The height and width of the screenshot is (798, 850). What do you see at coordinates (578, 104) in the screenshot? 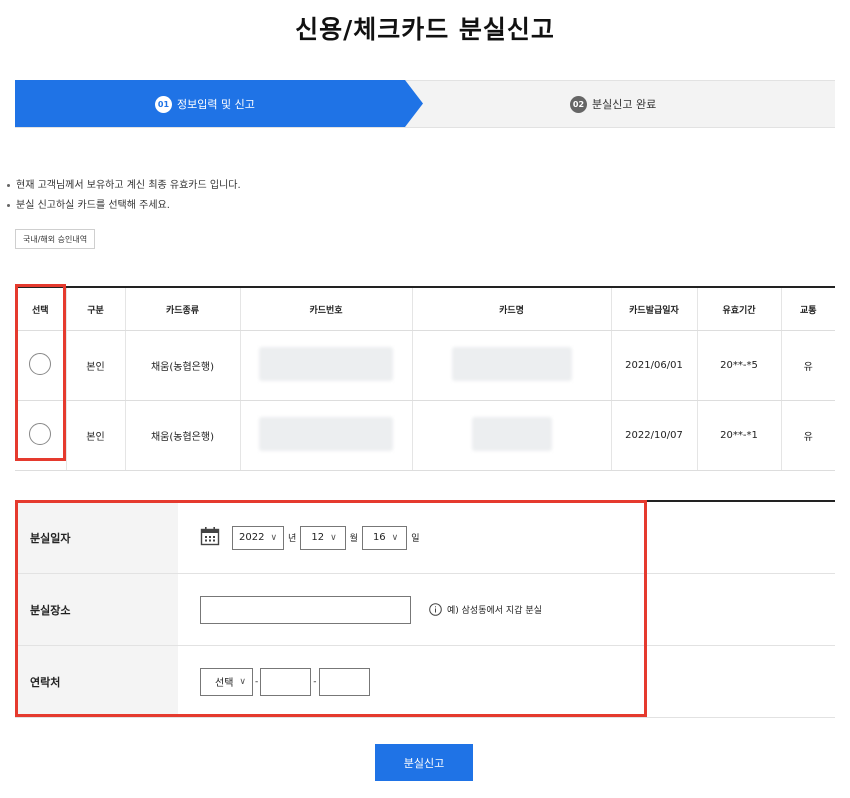
I see `step-2-number: 02` at bounding box center [578, 104].